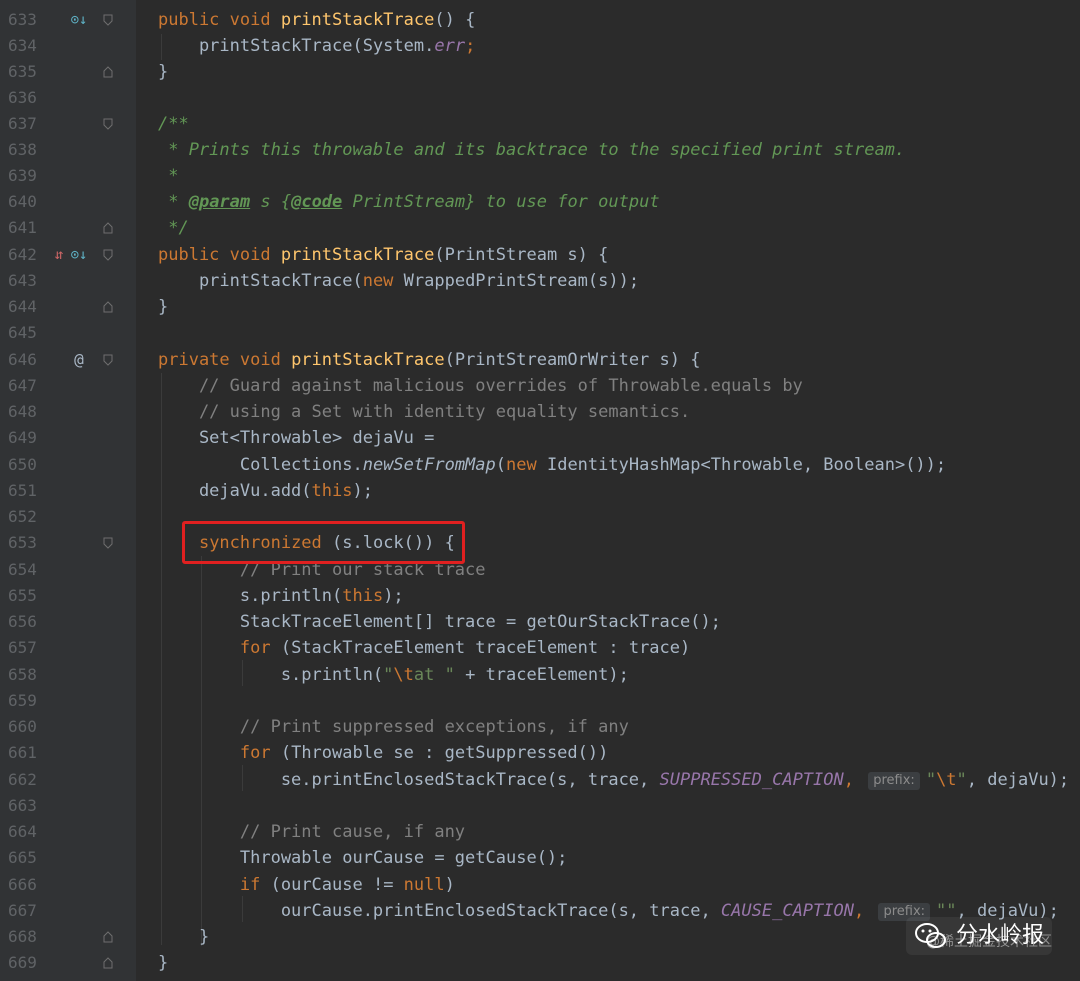  What do you see at coordinates (323, 542) in the screenshot?
I see `highlight-box` at bounding box center [323, 542].